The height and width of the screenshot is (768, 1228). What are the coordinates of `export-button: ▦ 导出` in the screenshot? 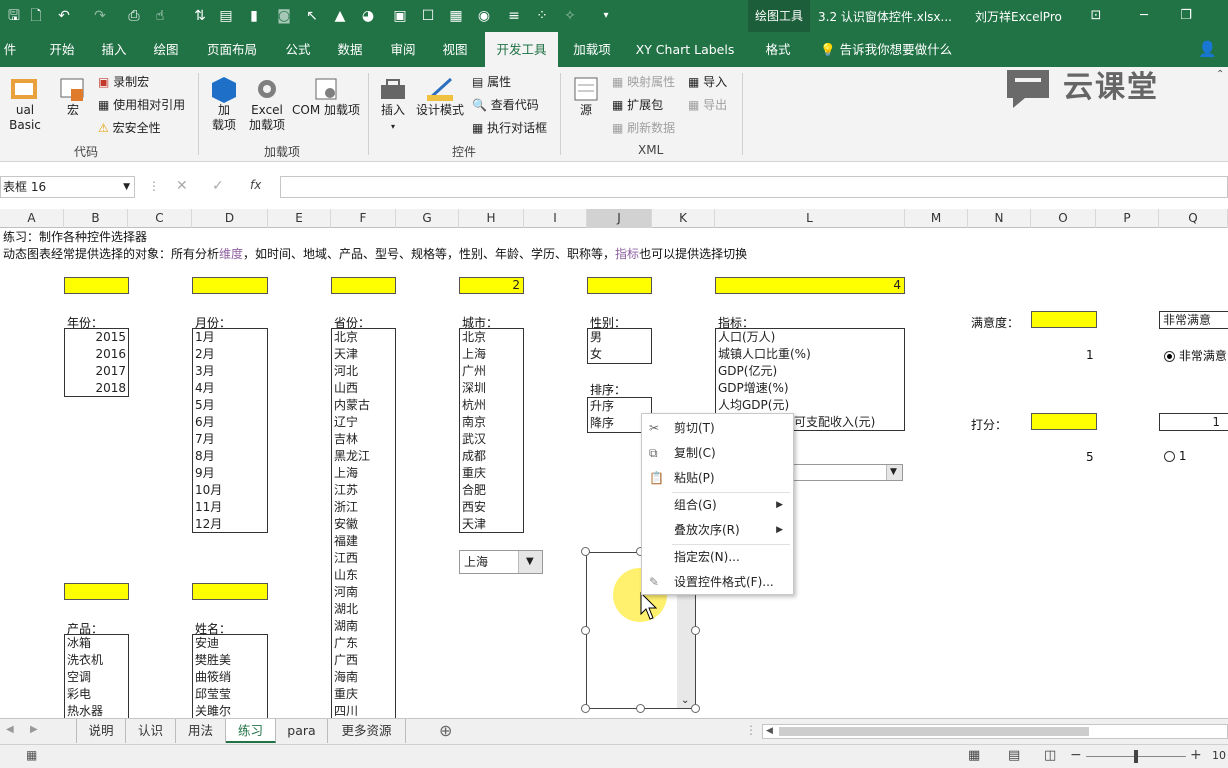 It's located at (707, 104).